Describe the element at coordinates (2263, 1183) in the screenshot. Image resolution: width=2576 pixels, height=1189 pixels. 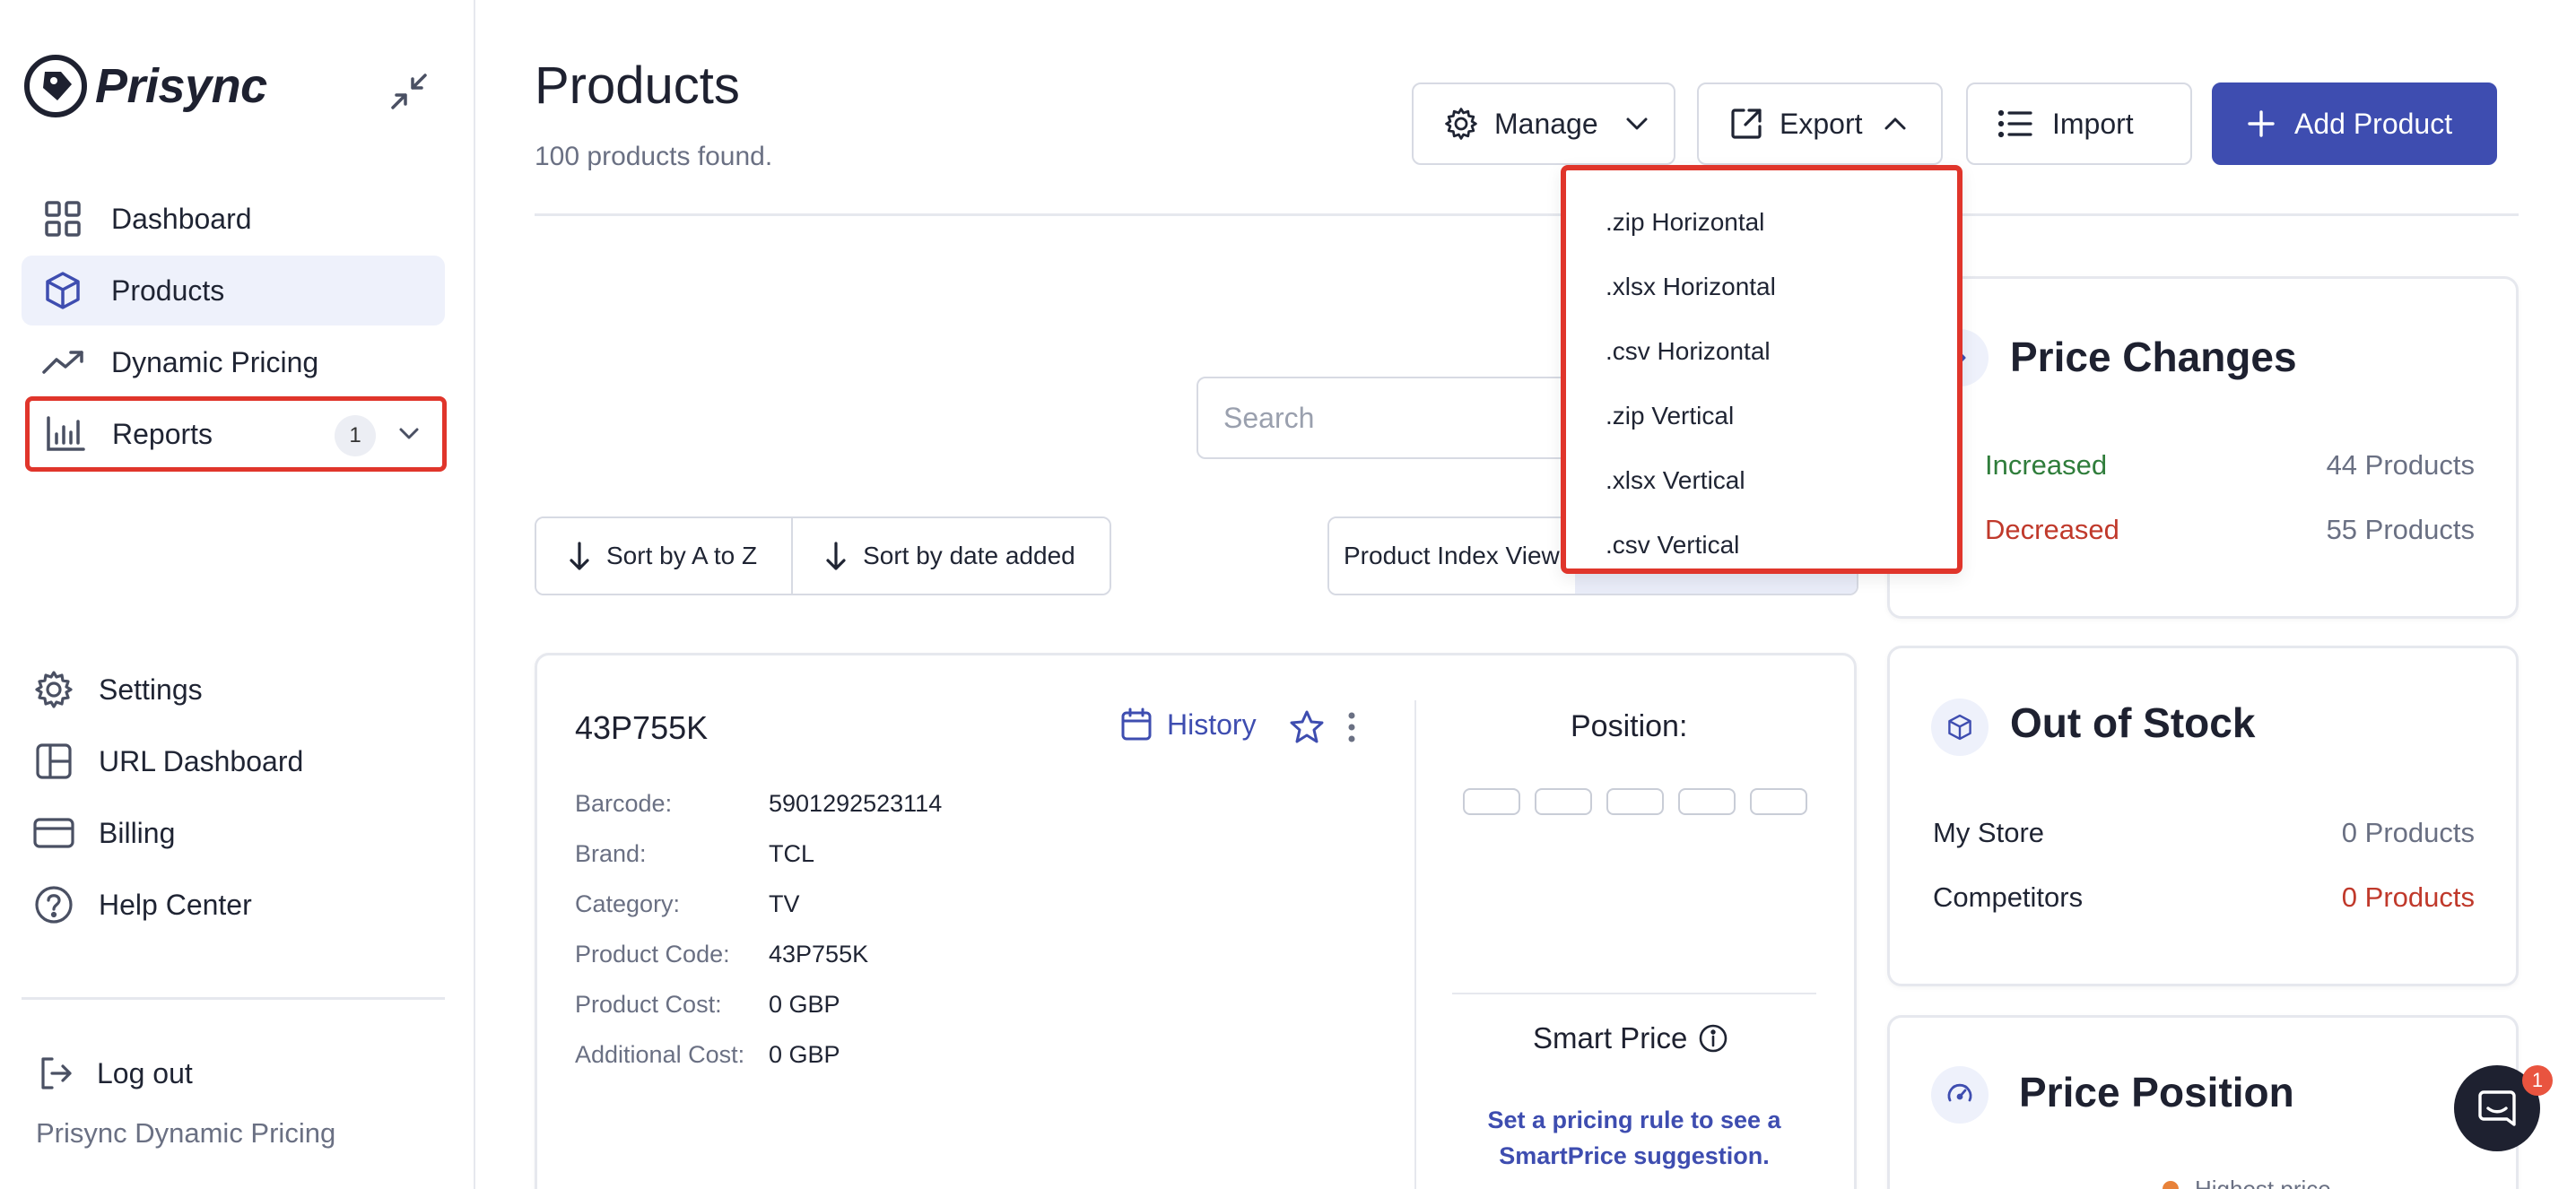
I see `legend-label-highest: Highest price` at that location.